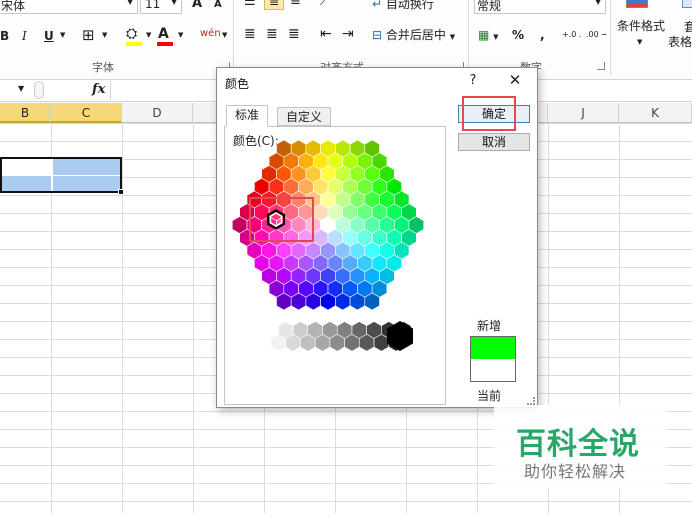 This screenshot has width=692, height=513. Describe the element at coordinates (304, 116) in the screenshot. I see `tab-custom: 自定义` at that location.